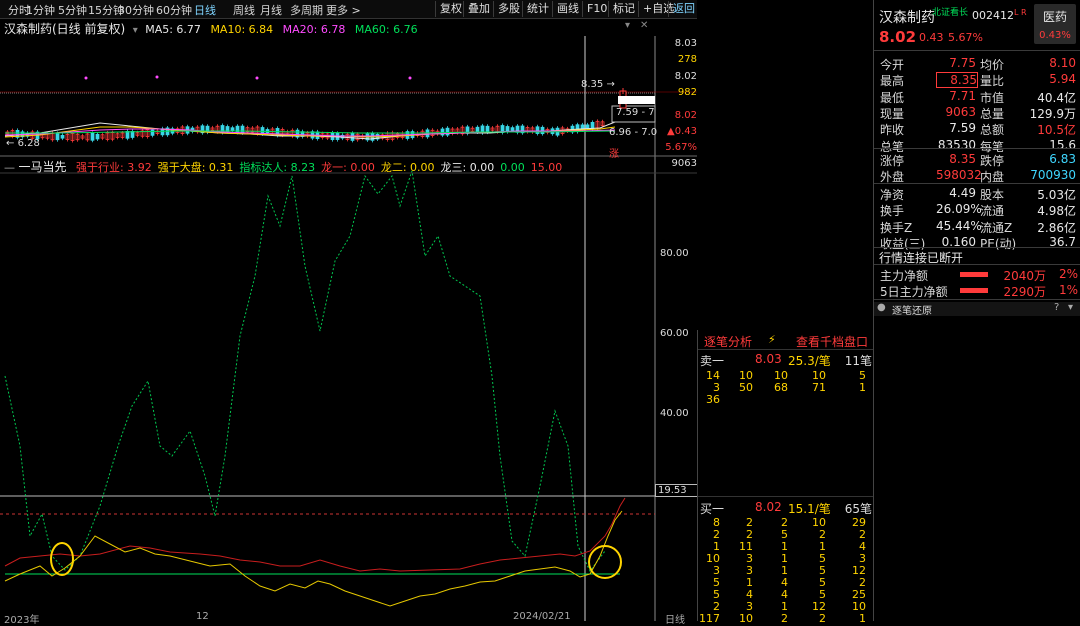  I want to click on toolbar-button-2: 多股, so click(508, 9).